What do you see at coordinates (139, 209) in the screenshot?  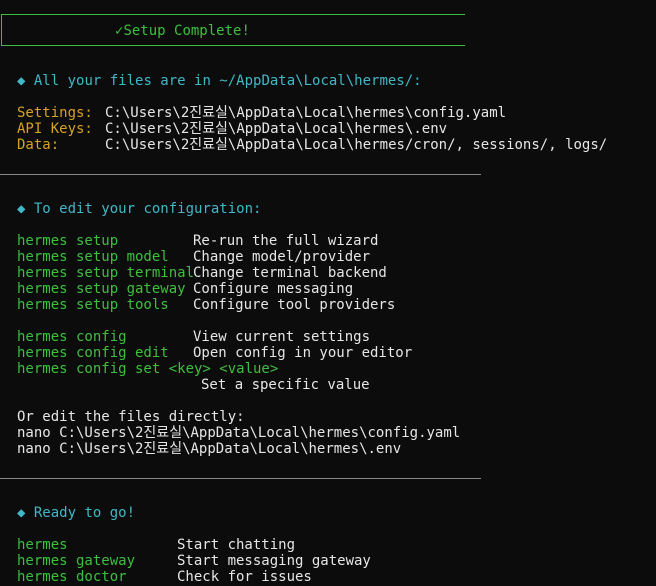 I see `edit-header: ◆ To edit your configuration:` at bounding box center [139, 209].